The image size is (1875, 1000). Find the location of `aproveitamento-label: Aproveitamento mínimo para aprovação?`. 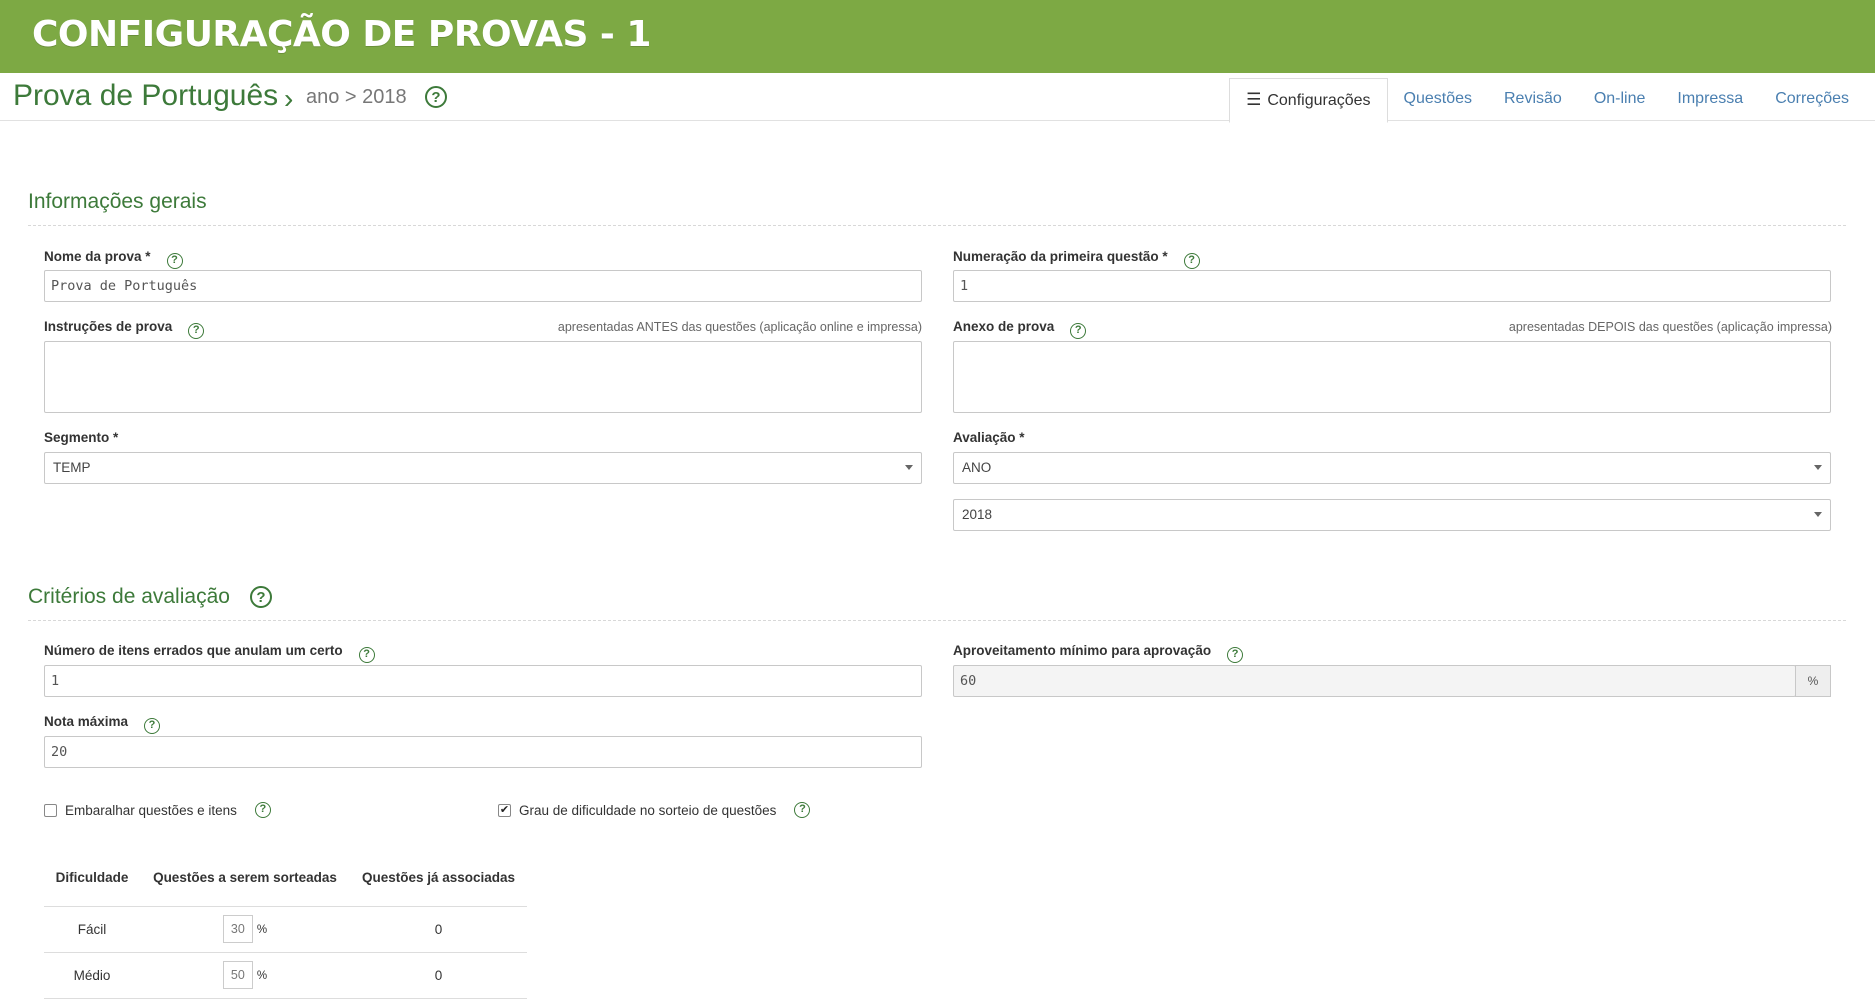

aproveitamento-label: Aproveitamento mínimo para aprovação? is located at coordinates (1098, 653).